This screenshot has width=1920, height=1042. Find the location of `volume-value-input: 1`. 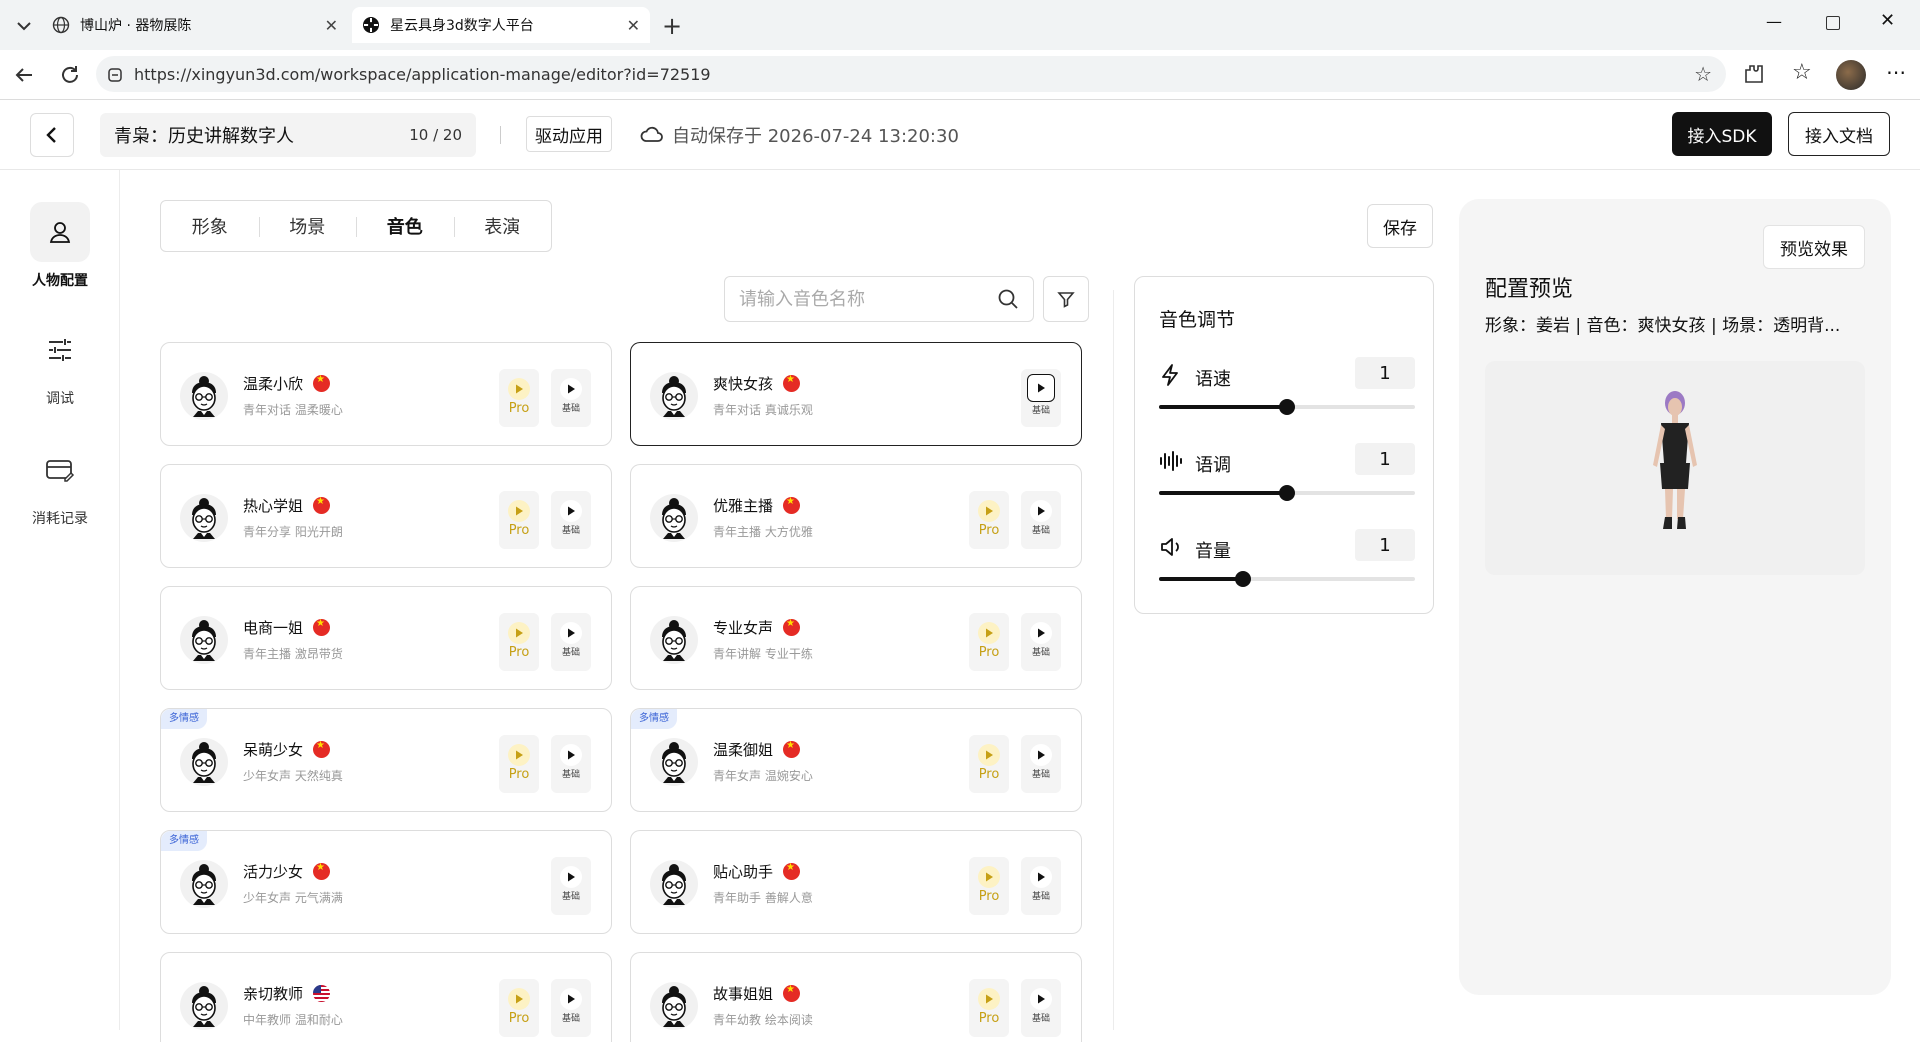

volume-value-input: 1 is located at coordinates (1385, 545).